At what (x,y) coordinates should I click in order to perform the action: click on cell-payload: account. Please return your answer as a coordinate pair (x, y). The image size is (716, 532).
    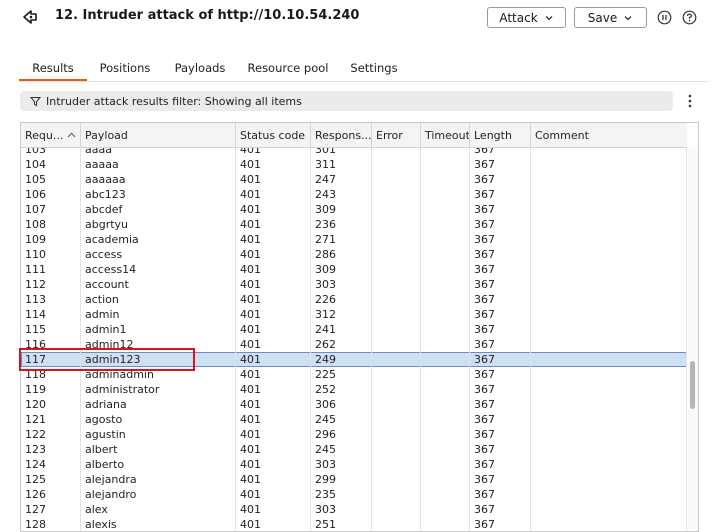
    Looking at the image, I should click on (158, 284).